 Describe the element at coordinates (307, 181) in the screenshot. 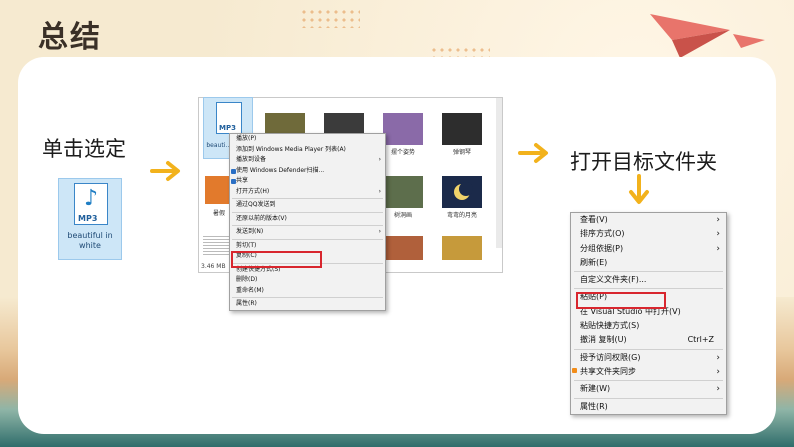

I see `menu-item: 共享` at that location.